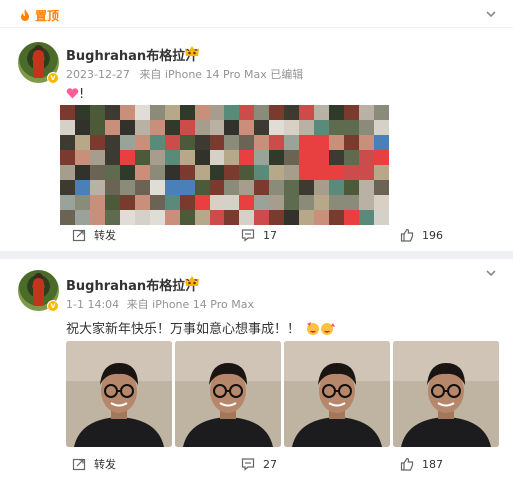 This screenshot has width=513, height=481. Describe the element at coordinates (259, 464) in the screenshot. I see `comment-button: 27` at that location.